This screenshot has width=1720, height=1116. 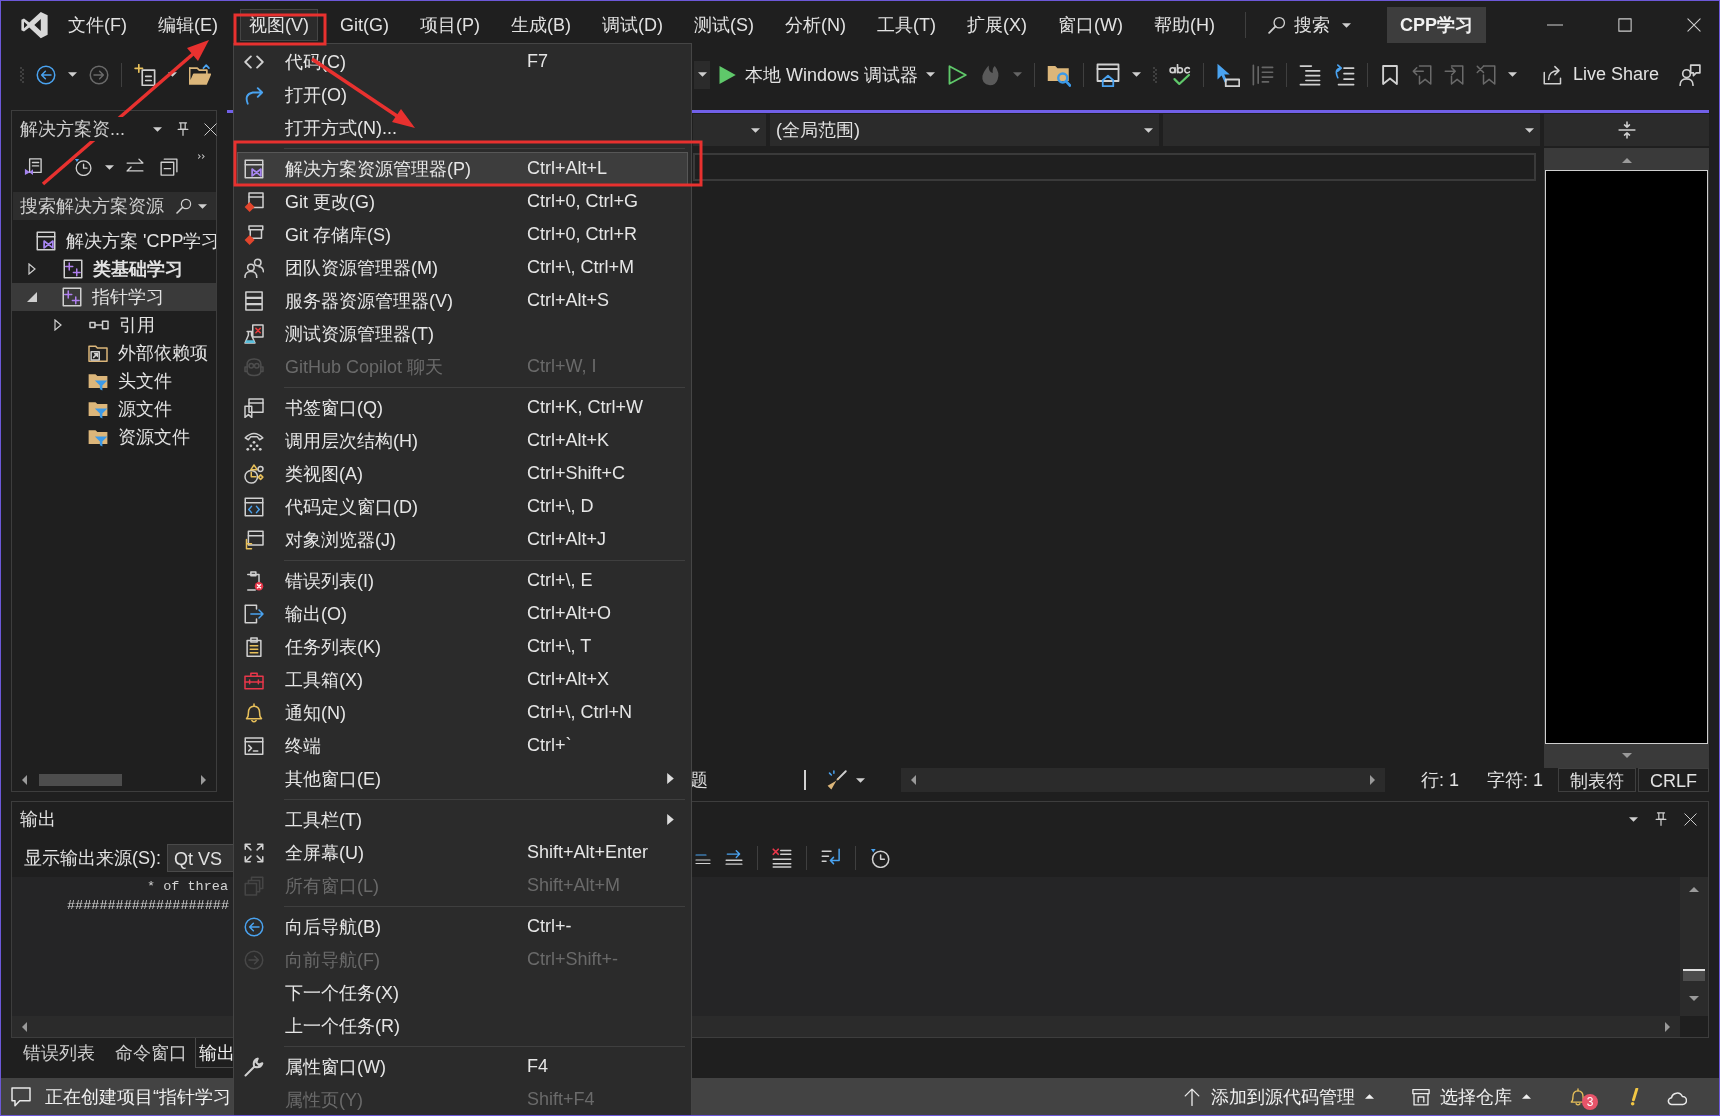 I want to click on broom-icon, so click(x=836, y=780).